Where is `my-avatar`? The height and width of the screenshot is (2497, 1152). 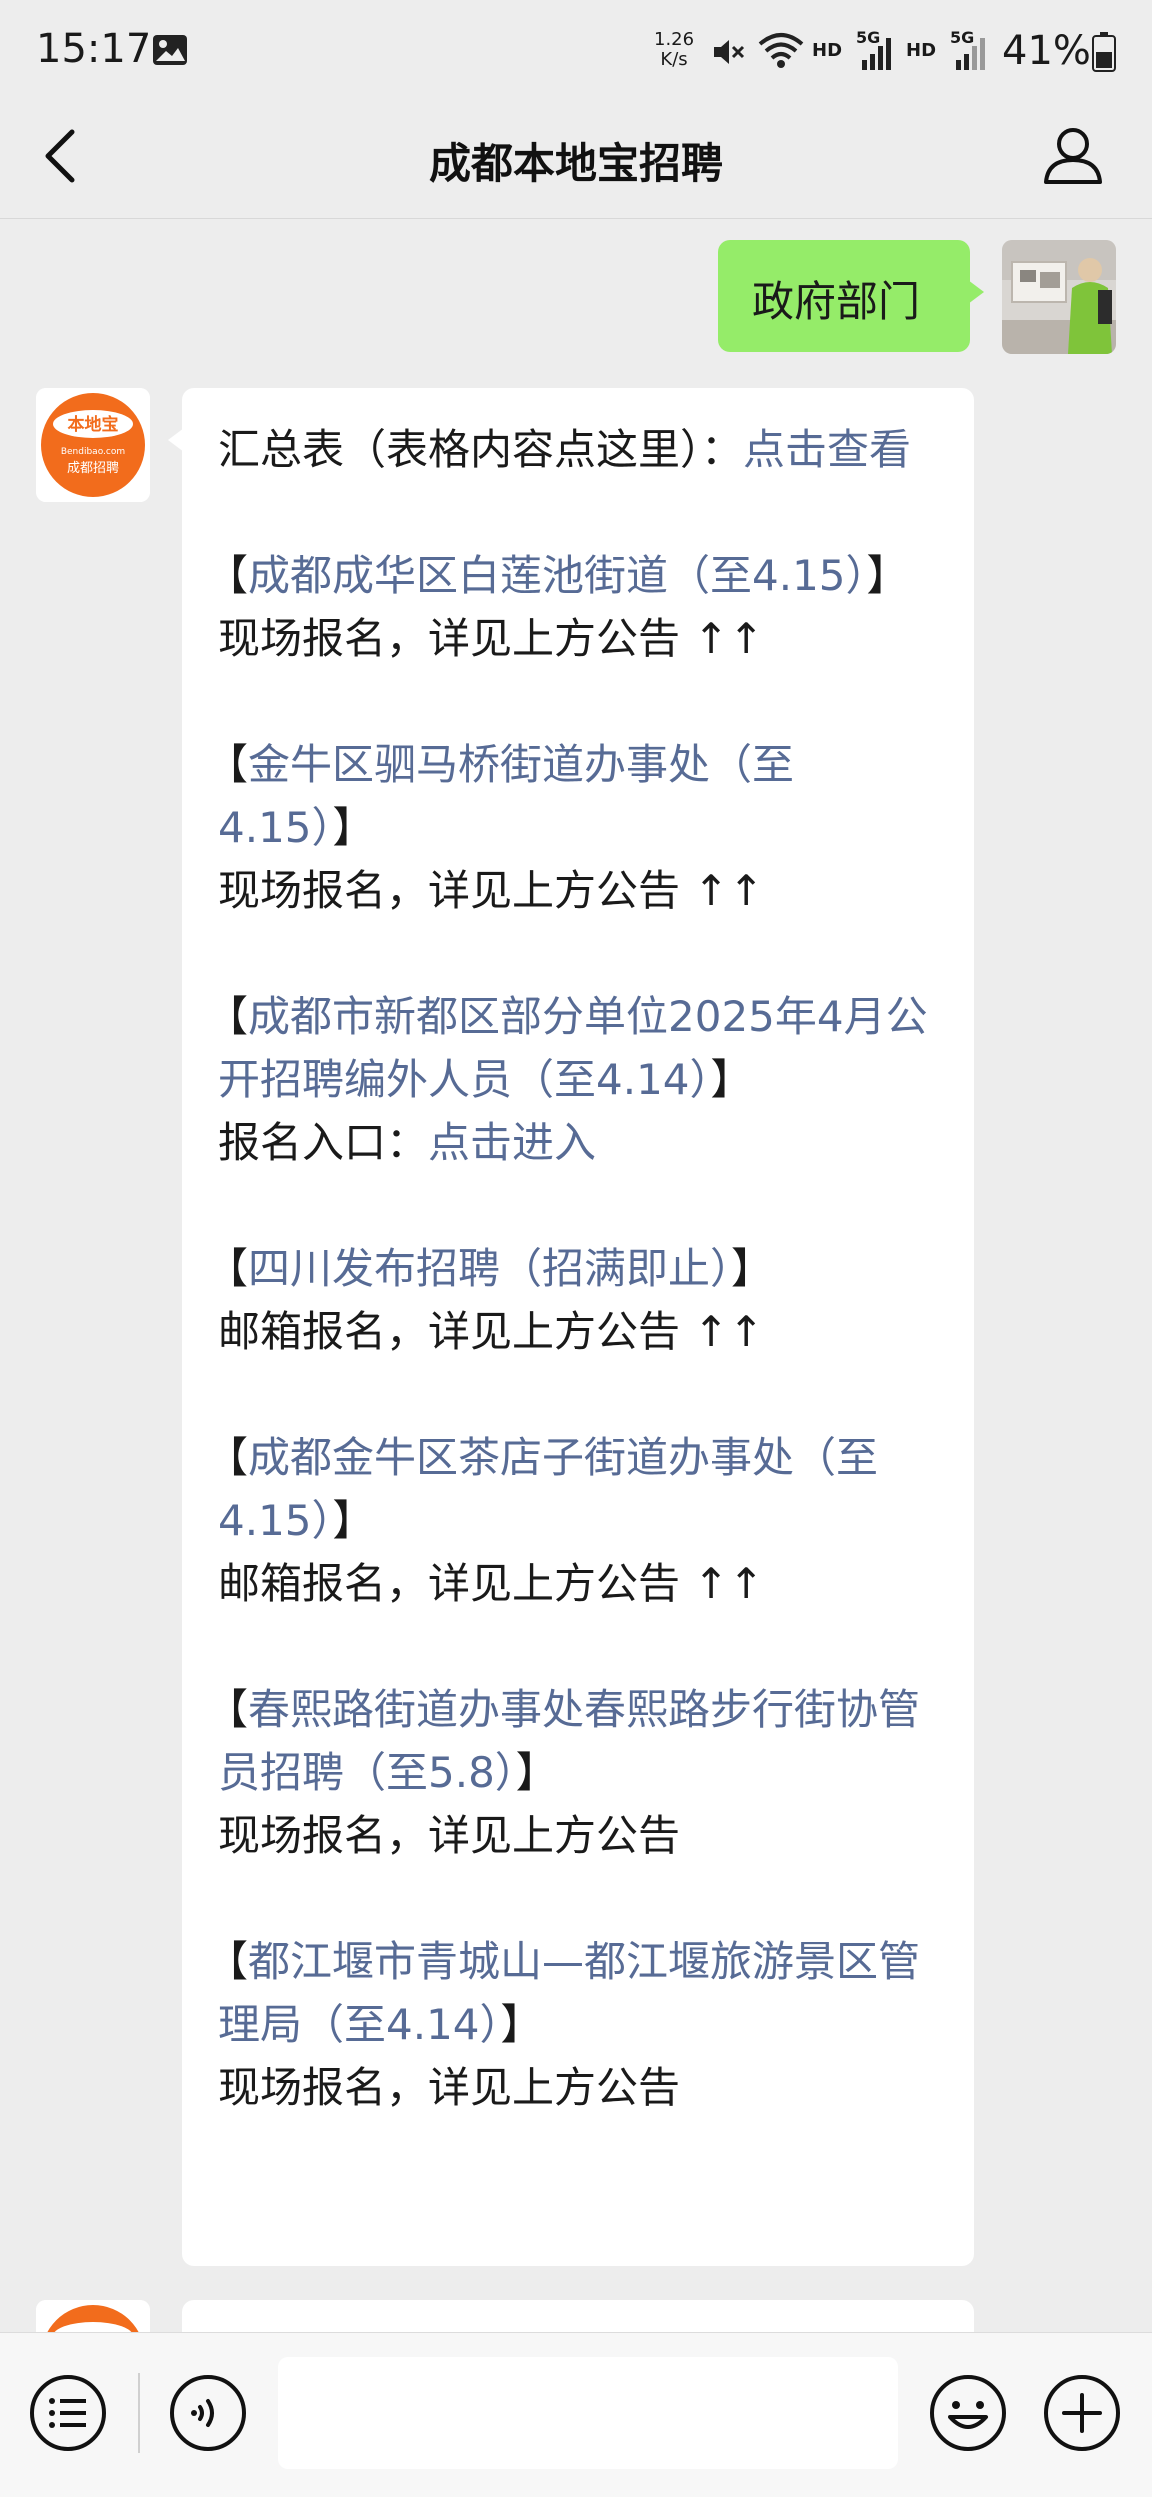 my-avatar is located at coordinates (1059, 297).